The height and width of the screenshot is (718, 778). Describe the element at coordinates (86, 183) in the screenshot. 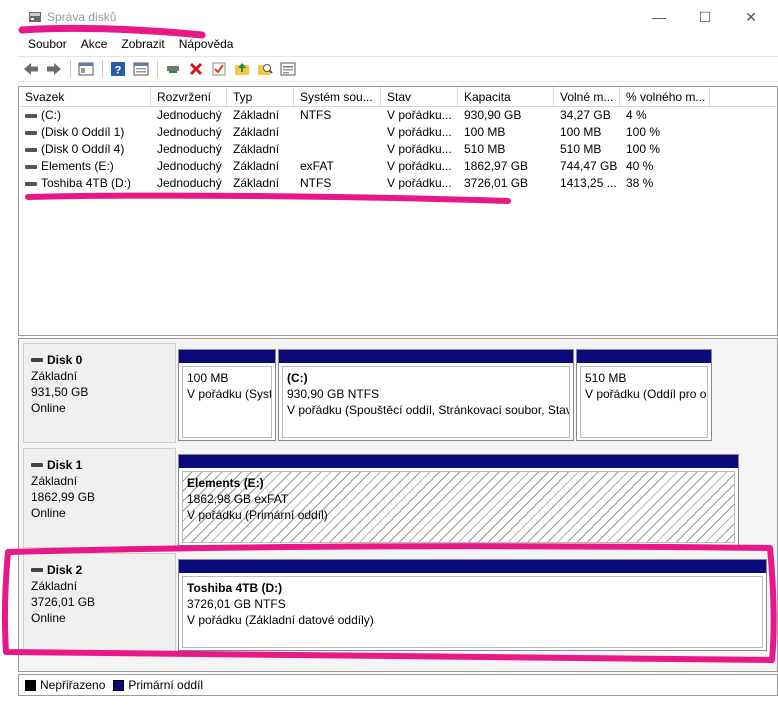

I see `cell-volume: Toshiba 4TB (D:)` at that location.